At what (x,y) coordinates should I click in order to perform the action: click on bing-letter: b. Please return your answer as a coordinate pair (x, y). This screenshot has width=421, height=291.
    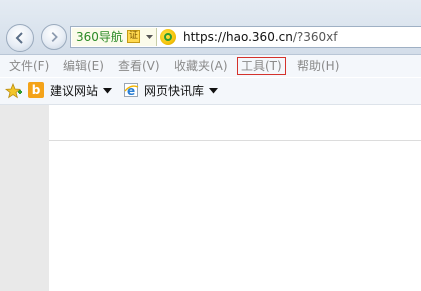
    Looking at the image, I should click on (36, 90).